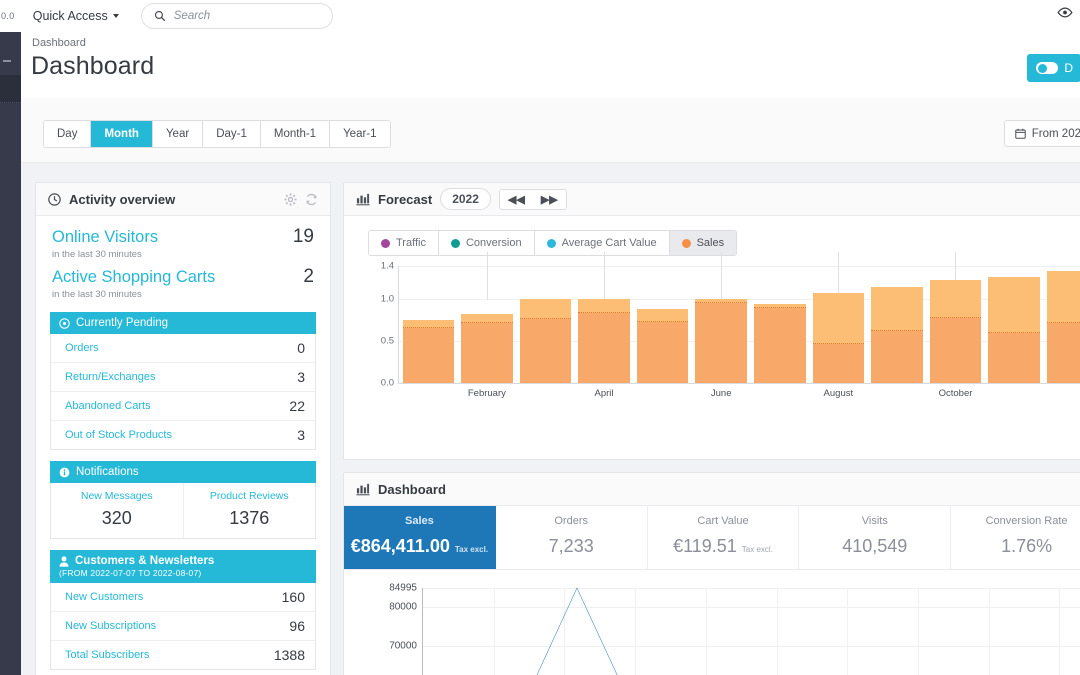 The height and width of the screenshot is (675, 1080). I want to click on customers-row-label: New Customers, so click(104, 597).